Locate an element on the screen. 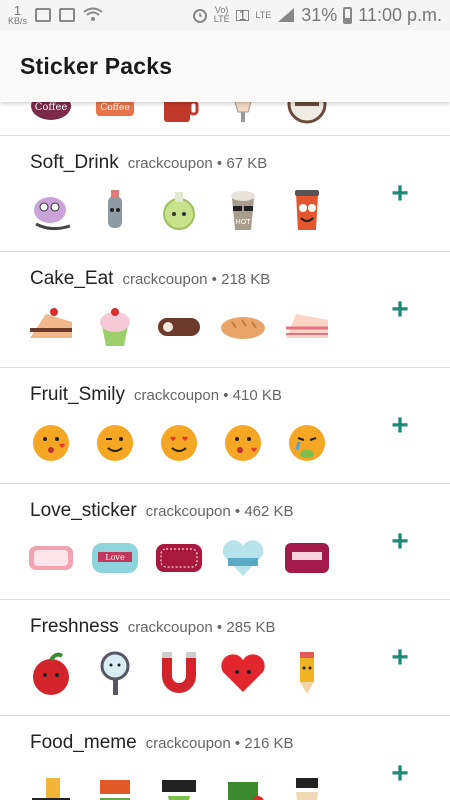 This screenshot has width=450, height=800. my-love-tag-sticker: Love is located at coordinates (115, 557).